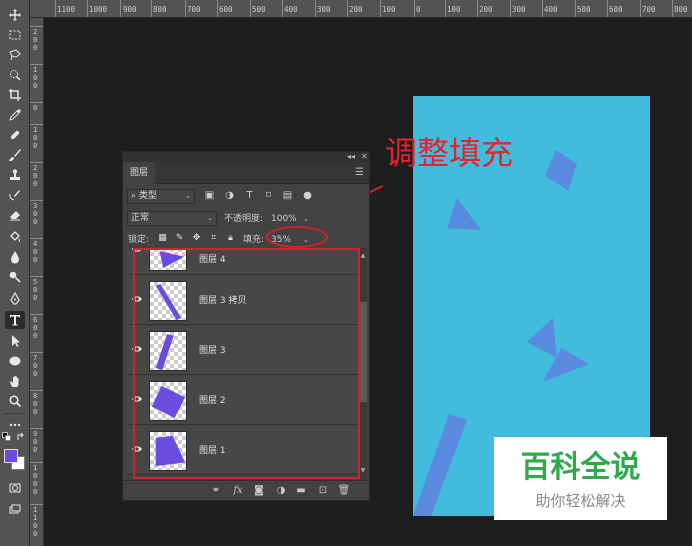  Describe the element at coordinates (15, 75) in the screenshot. I see `quick-select-tool-icon` at that location.